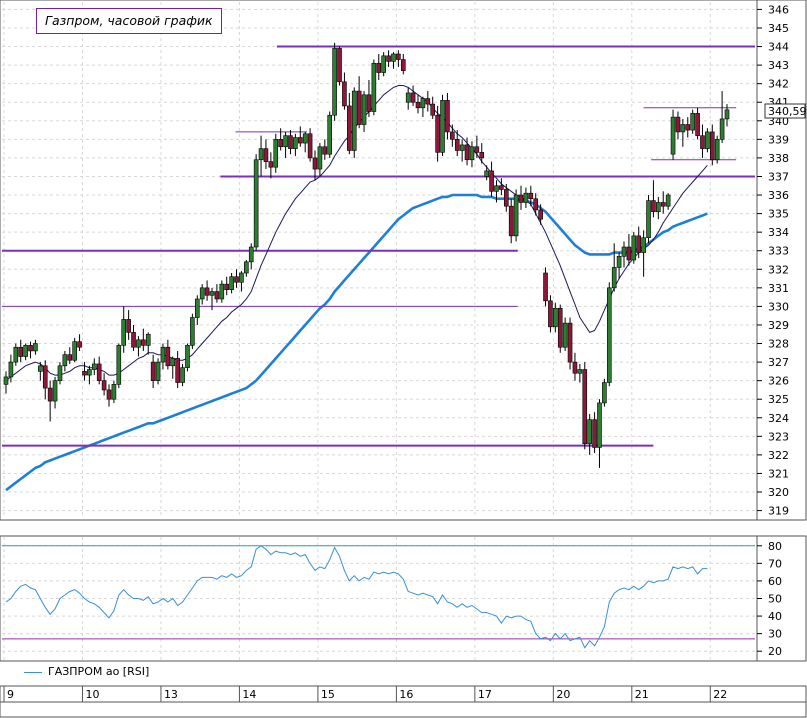 The image size is (807, 718). Describe the element at coordinates (778, 251) in the screenshot. I see `price-tick-label: 333` at that location.